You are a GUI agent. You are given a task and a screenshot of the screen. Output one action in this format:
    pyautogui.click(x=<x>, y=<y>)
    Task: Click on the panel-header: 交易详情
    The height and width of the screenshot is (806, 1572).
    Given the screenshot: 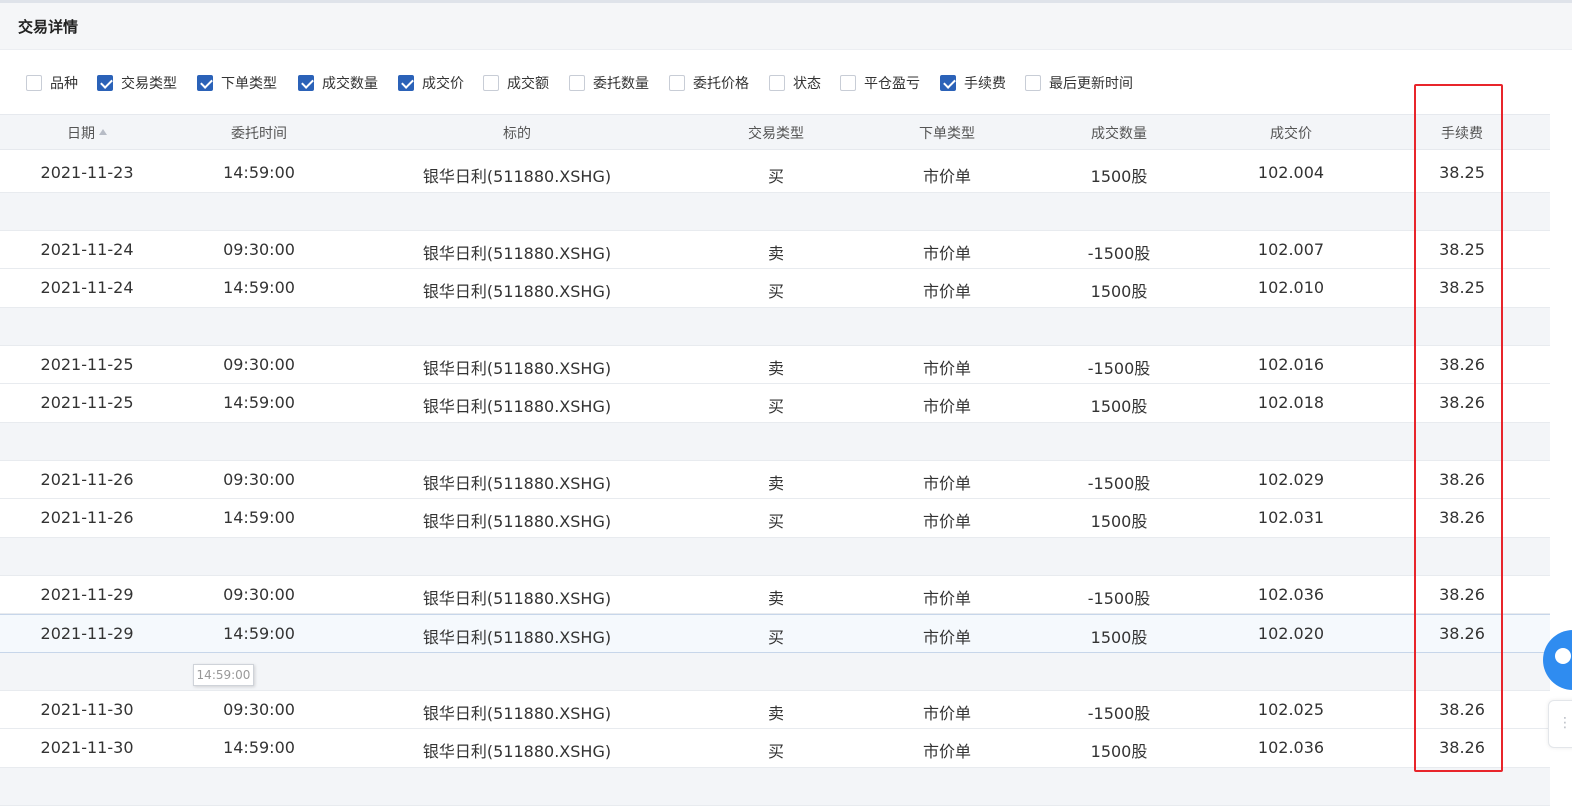 What is the action you would take?
    pyautogui.click(x=786, y=26)
    